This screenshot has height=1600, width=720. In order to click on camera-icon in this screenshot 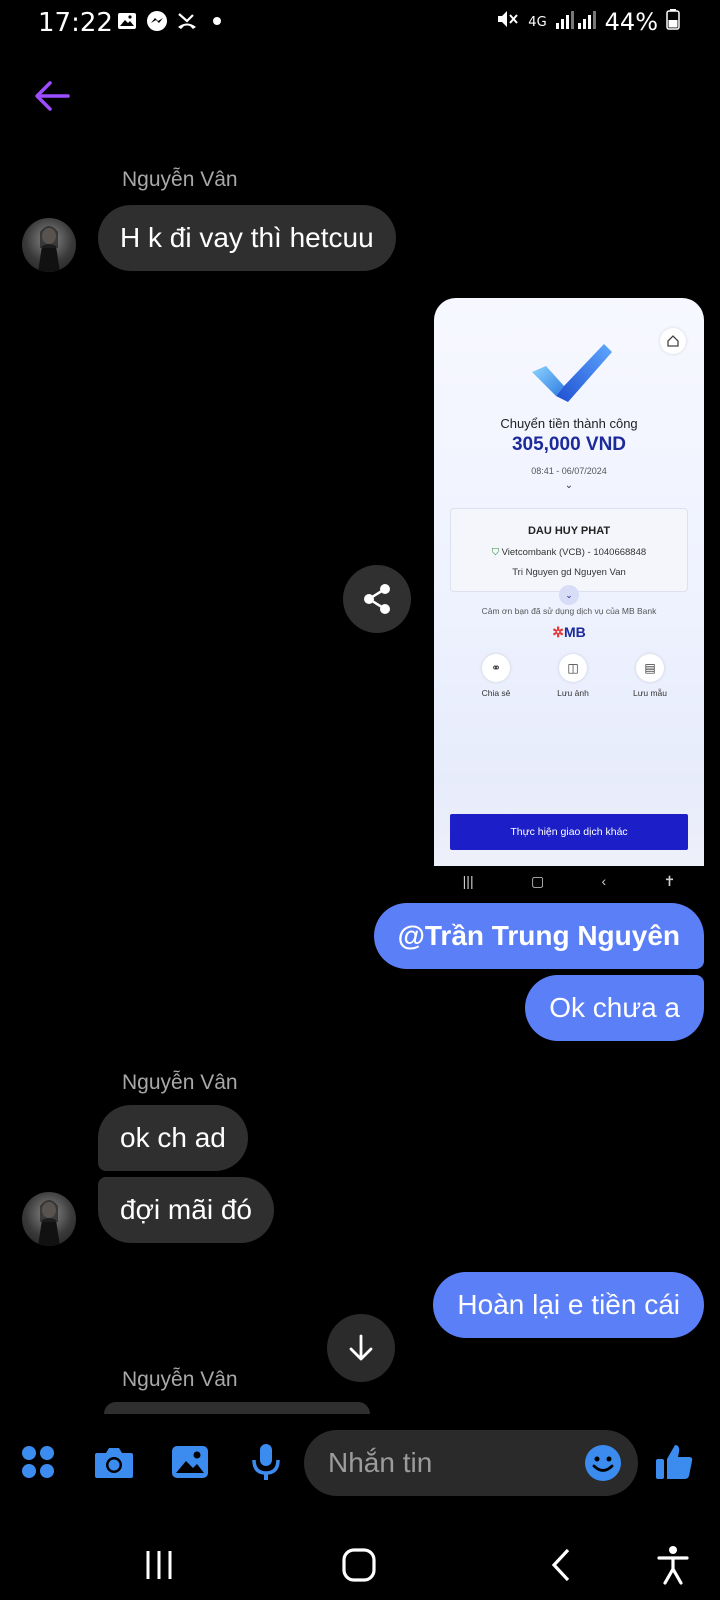, I will do `click(114, 1463)`.